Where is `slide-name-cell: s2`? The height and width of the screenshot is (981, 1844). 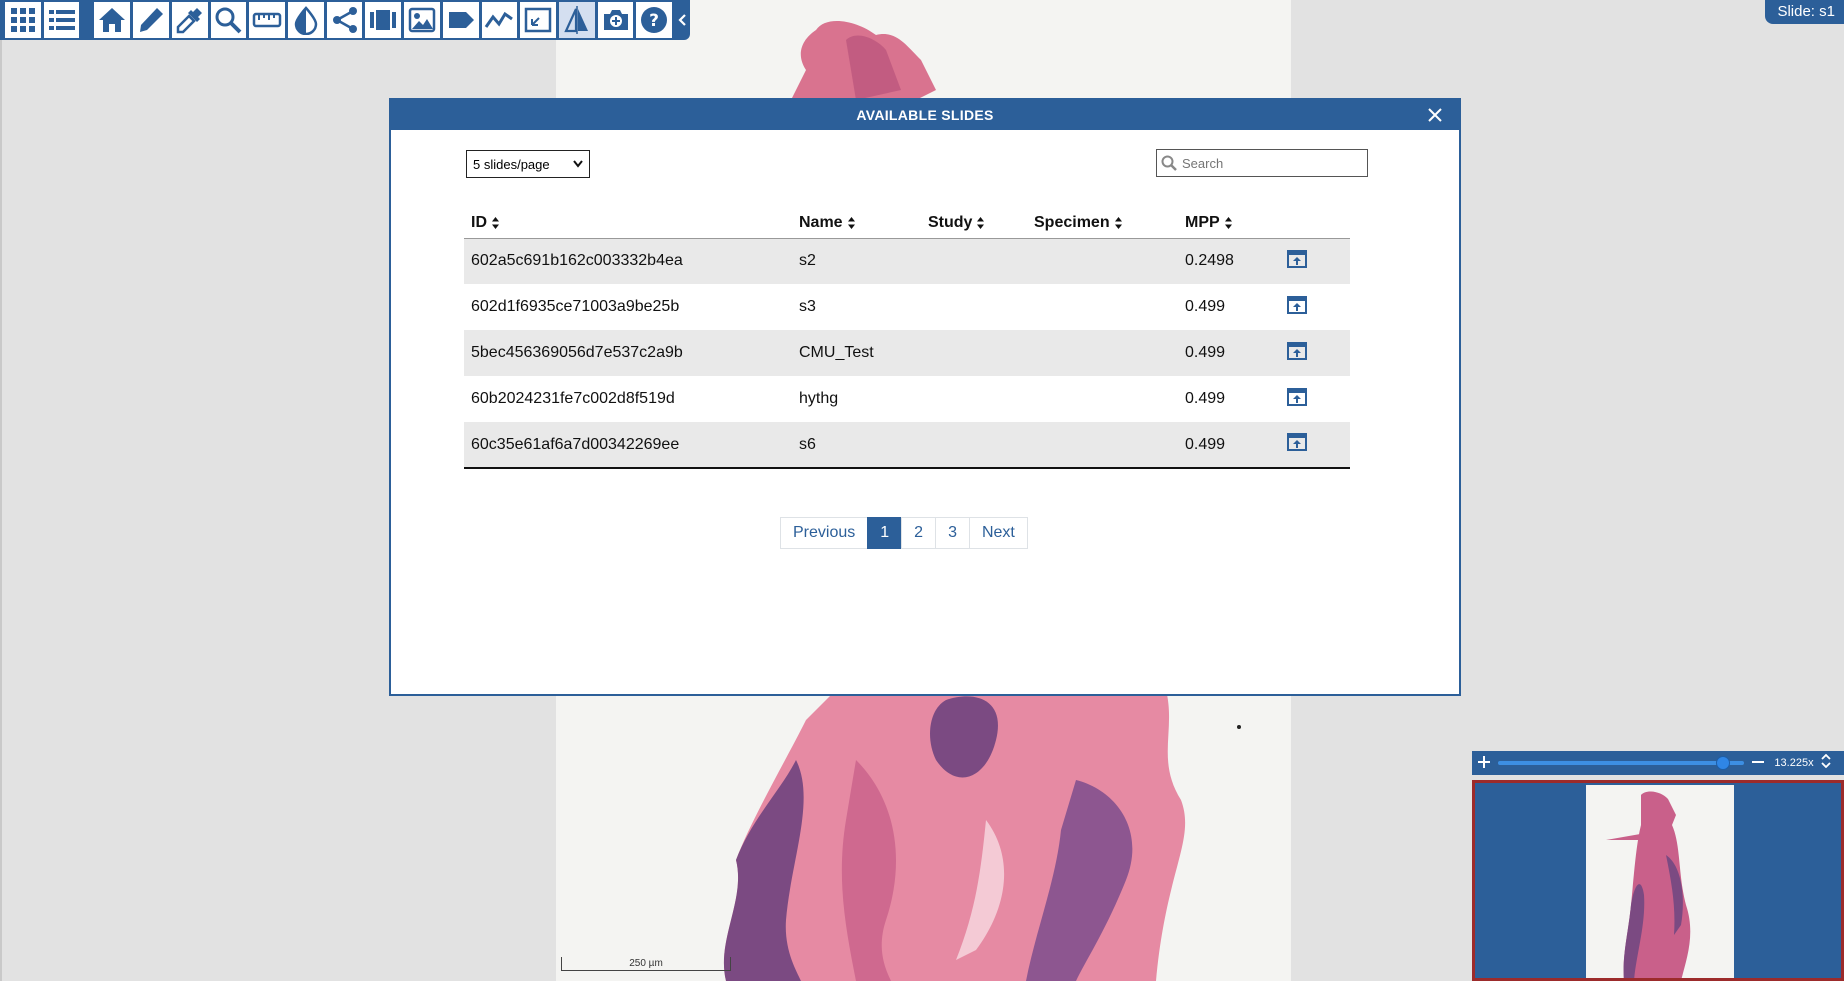
slide-name-cell: s2 is located at coordinates (807, 261).